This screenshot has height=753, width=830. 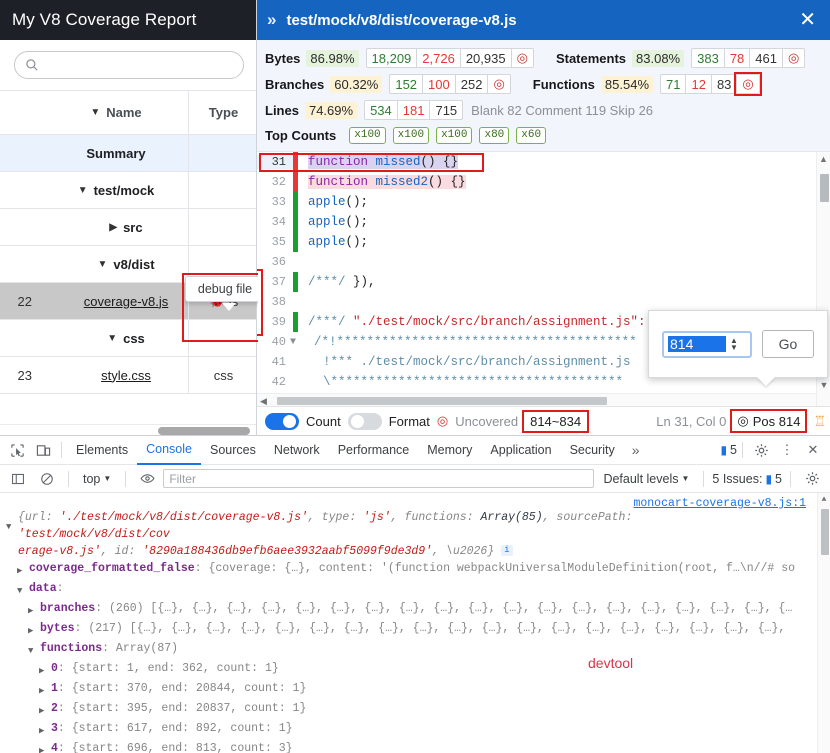 I want to click on chevrons-right-icon: », so click(x=271, y=20).